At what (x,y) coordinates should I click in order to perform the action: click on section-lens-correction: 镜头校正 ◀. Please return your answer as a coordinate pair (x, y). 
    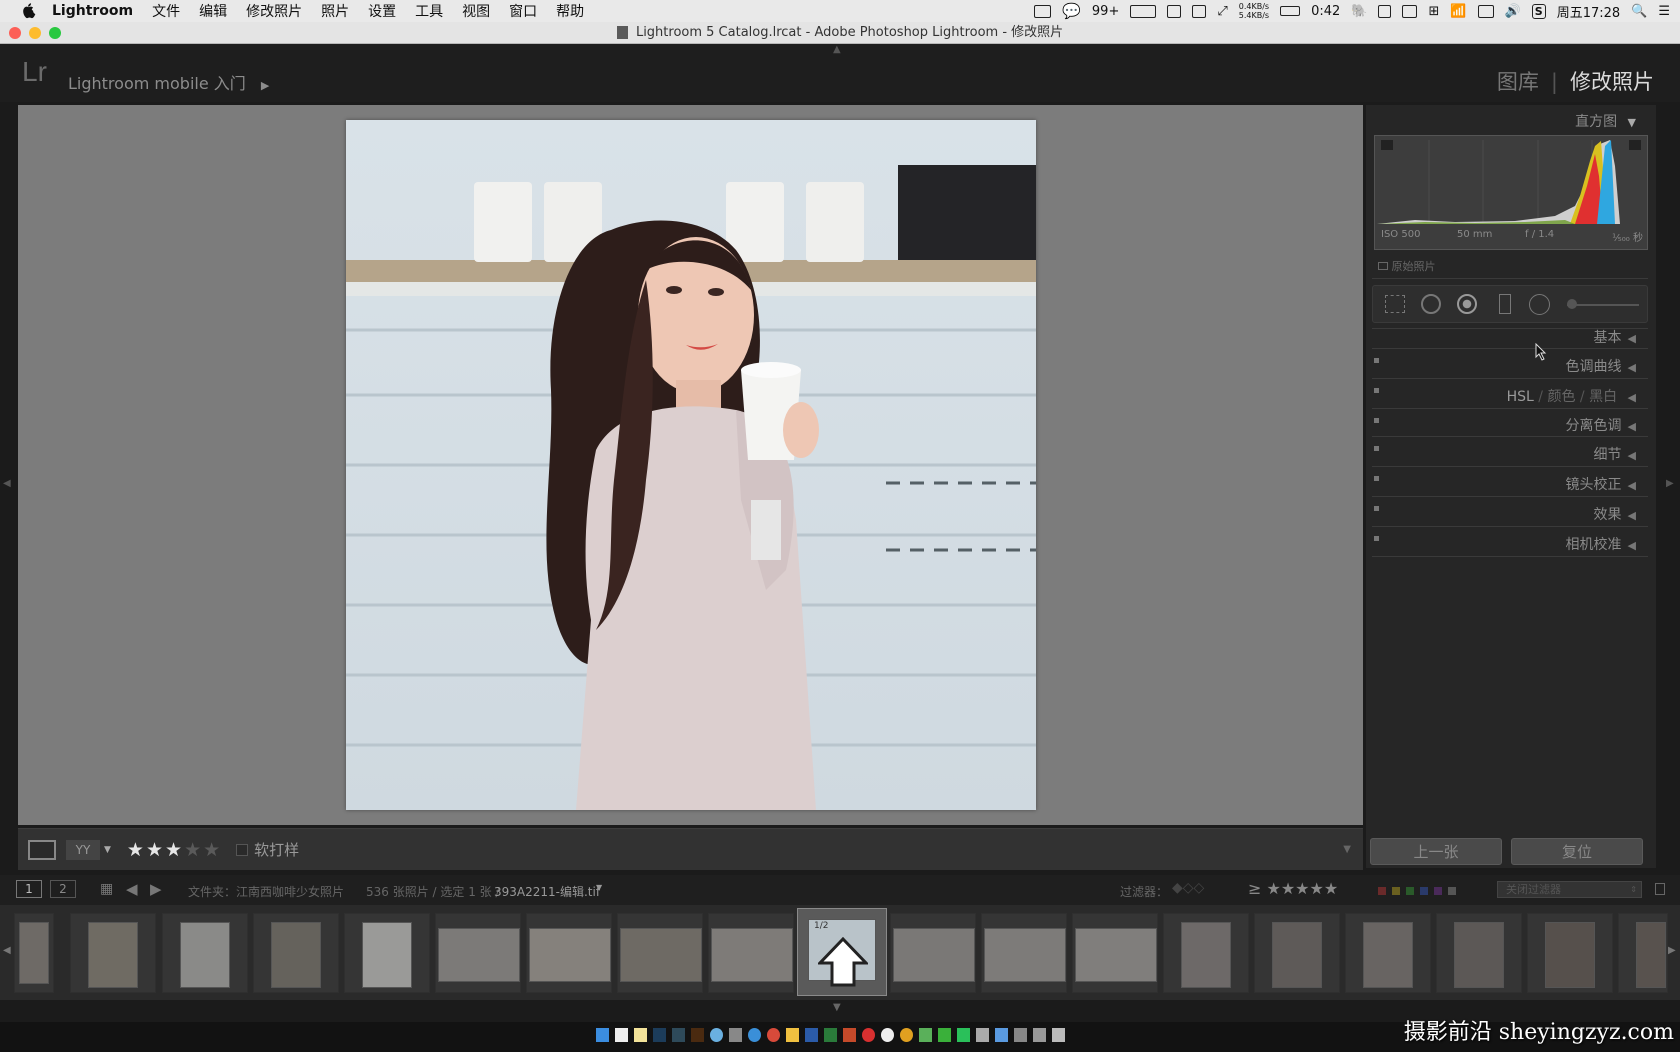
    Looking at the image, I should click on (1601, 484).